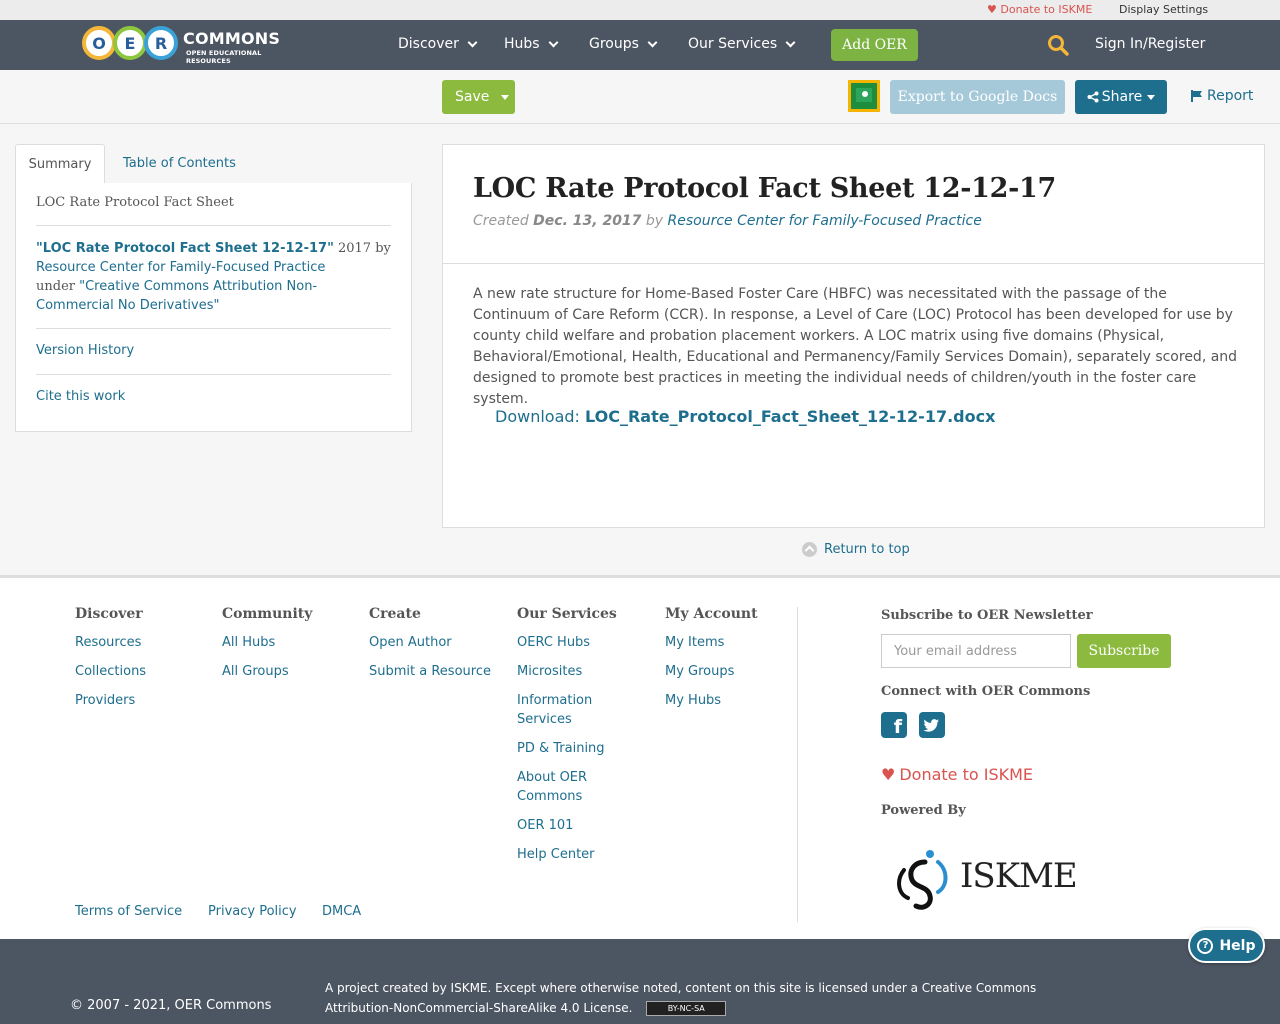 Image resolution: width=1280 pixels, height=1024 pixels. What do you see at coordinates (161, 43) in the screenshot?
I see `logo-letter-r: R` at bounding box center [161, 43].